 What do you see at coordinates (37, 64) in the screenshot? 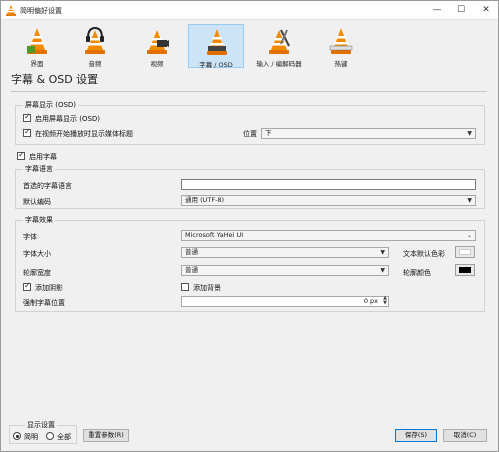
I see `tab-interface-label: 界面` at bounding box center [37, 64].